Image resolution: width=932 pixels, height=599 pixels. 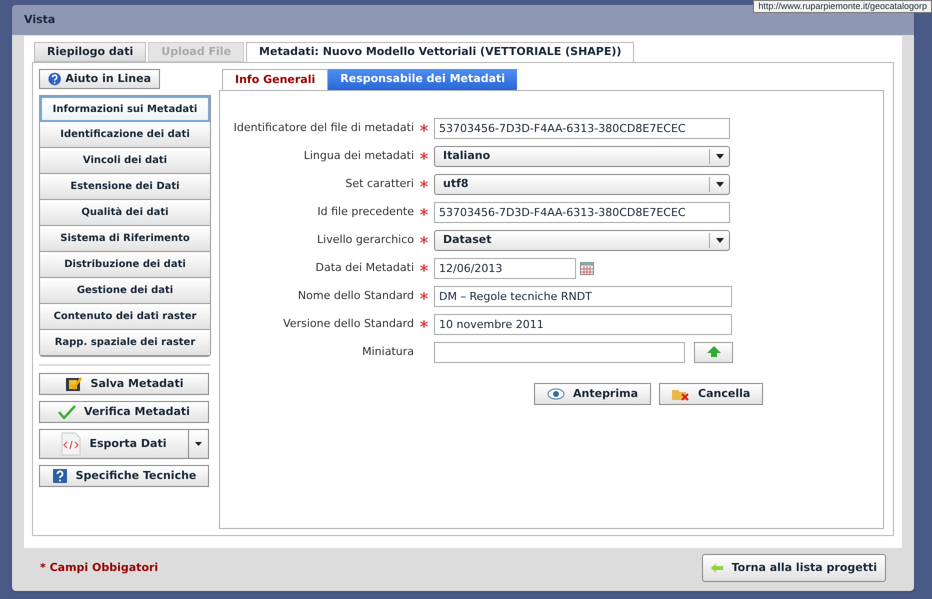 I want to click on subtab: Info Generali, so click(x=275, y=80).